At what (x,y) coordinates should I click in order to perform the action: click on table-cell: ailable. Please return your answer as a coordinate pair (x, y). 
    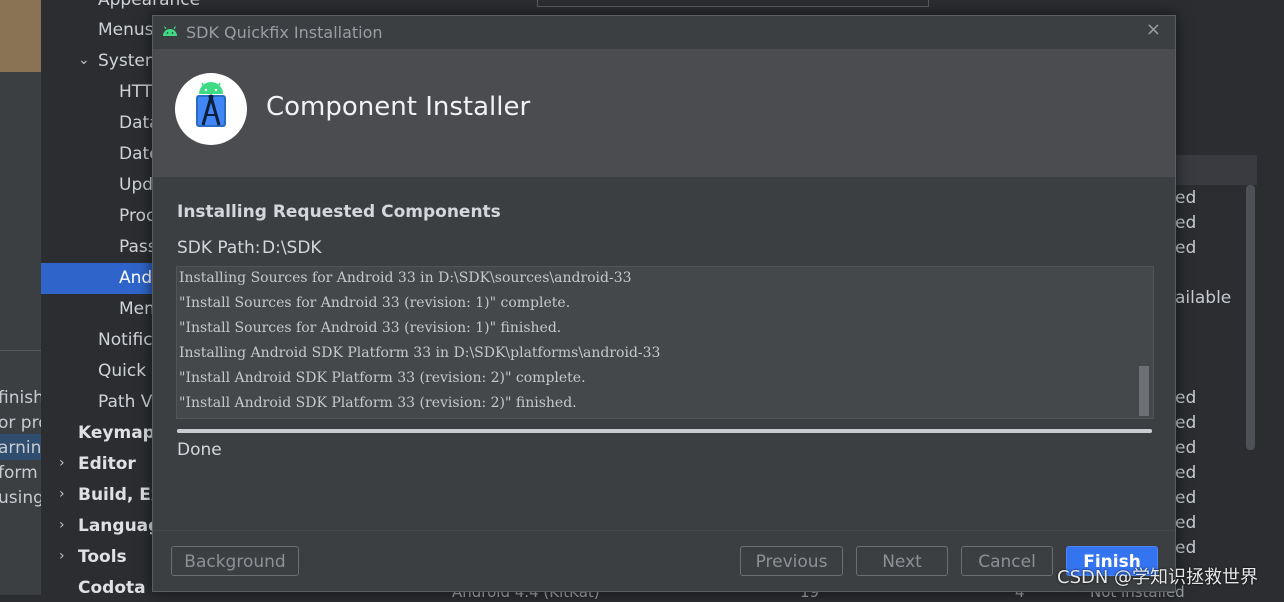
    Looking at the image, I should click on (1203, 298).